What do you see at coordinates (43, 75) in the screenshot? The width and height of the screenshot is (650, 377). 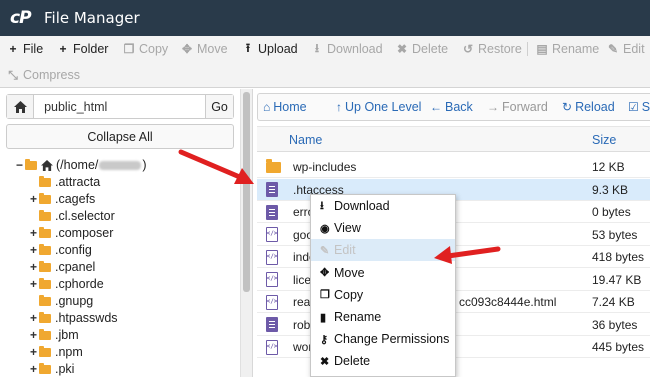 I see `compress-button: ⤡ Compress` at bounding box center [43, 75].